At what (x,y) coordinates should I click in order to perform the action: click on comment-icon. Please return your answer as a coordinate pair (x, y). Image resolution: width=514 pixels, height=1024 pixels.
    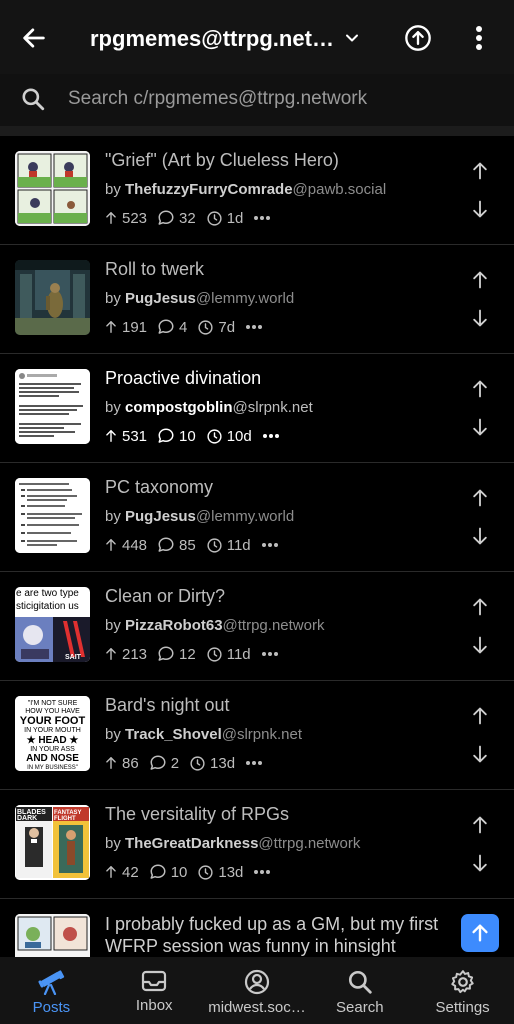
    Looking at the image, I should click on (158, 871).